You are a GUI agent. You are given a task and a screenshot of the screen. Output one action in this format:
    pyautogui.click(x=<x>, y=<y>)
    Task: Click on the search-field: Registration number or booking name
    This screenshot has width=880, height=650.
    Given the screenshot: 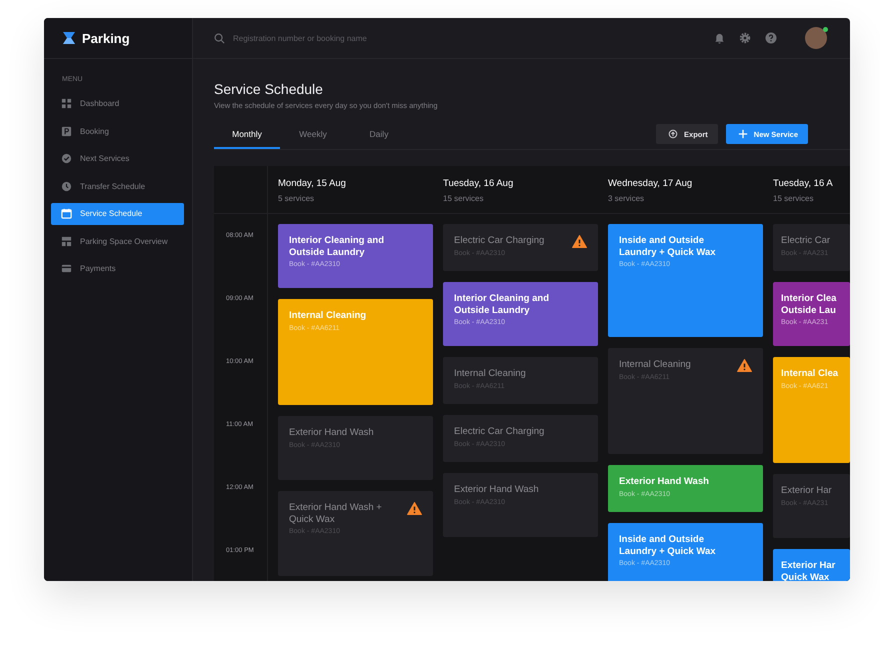 What is the action you would take?
    pyautogui.click(x=324, y=38)
    